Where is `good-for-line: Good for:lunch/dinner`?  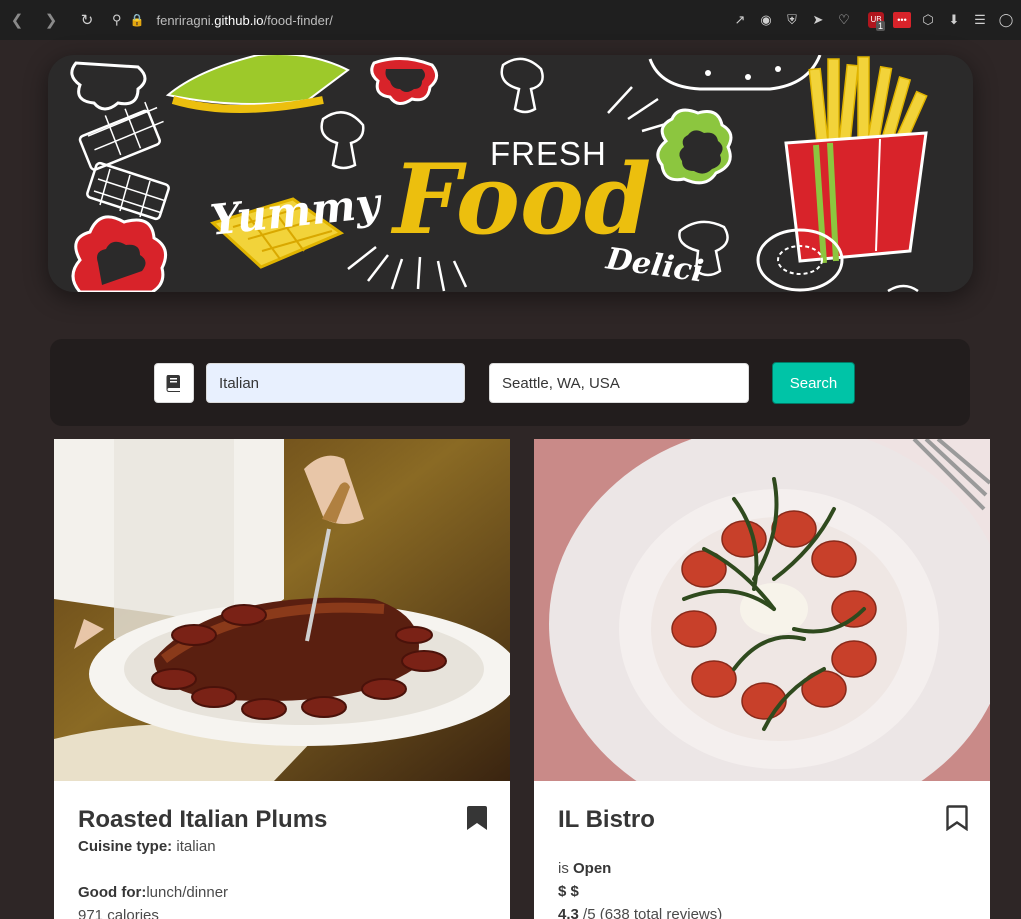 good-for-line: Good for:lunch/dinner is located at coordinates (153, 892).